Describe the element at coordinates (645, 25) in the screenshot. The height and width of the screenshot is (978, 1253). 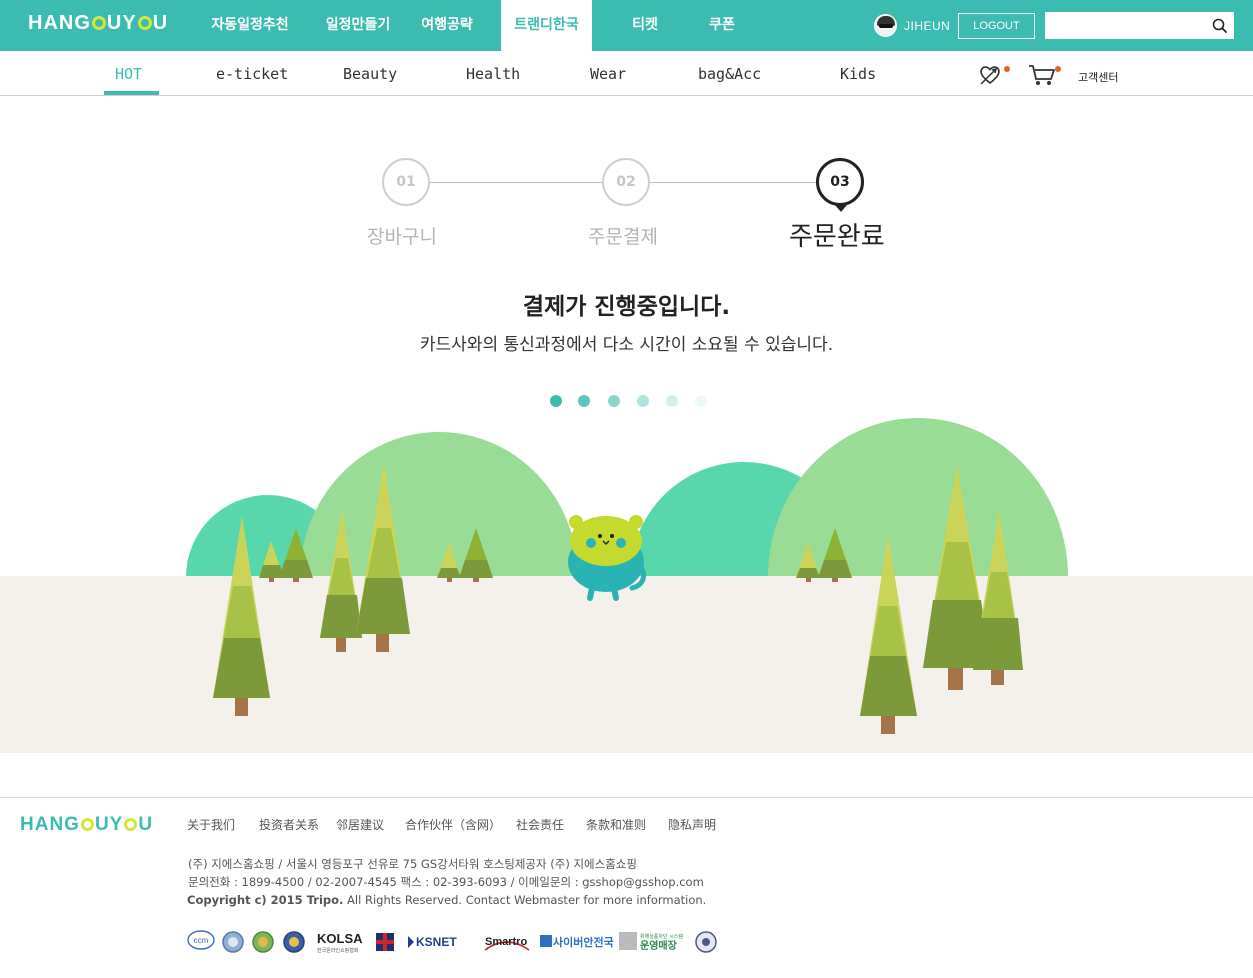
I see `main-nav-item-ticket: 티켓` at that location.